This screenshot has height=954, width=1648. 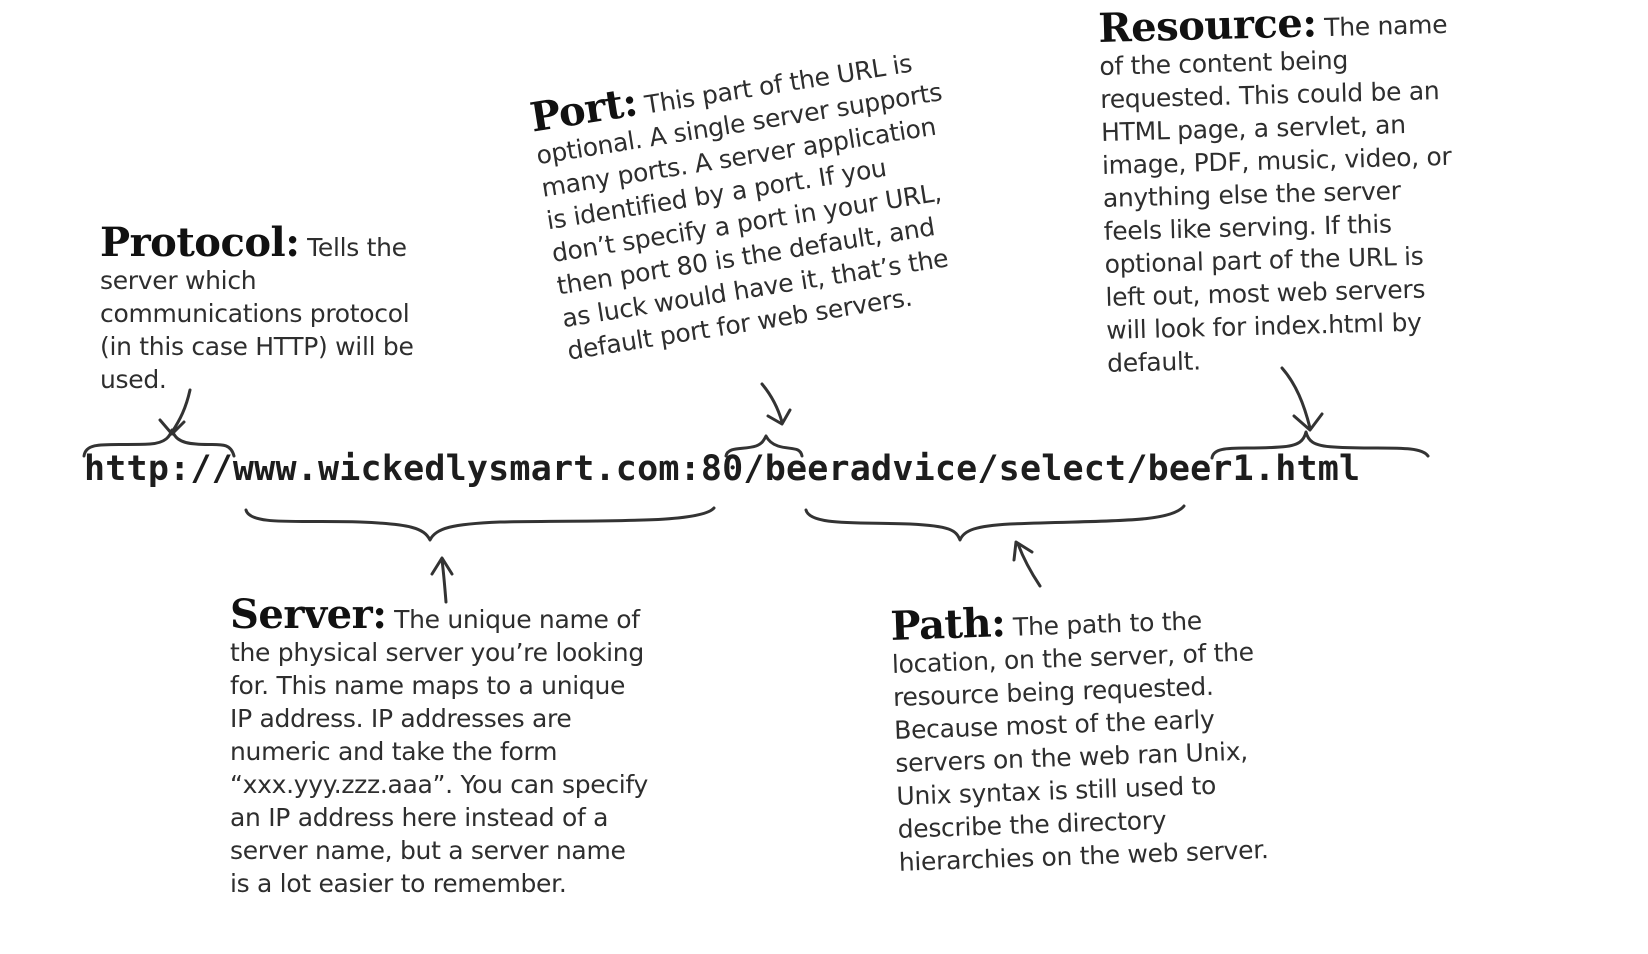 What do you see at coordinates (193, 242) in the screenshot?
I see `protocol-term: Protocol` at bounding box center [193, 242].